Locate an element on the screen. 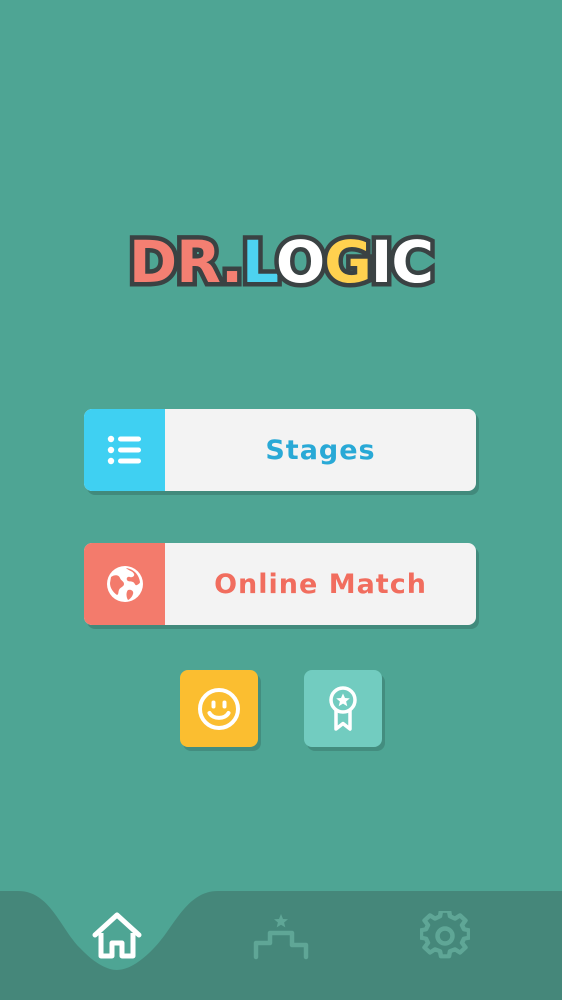 The width and height of the screenshot is (562, 1000). stages-icon-box is located at coordinates (124, 450).